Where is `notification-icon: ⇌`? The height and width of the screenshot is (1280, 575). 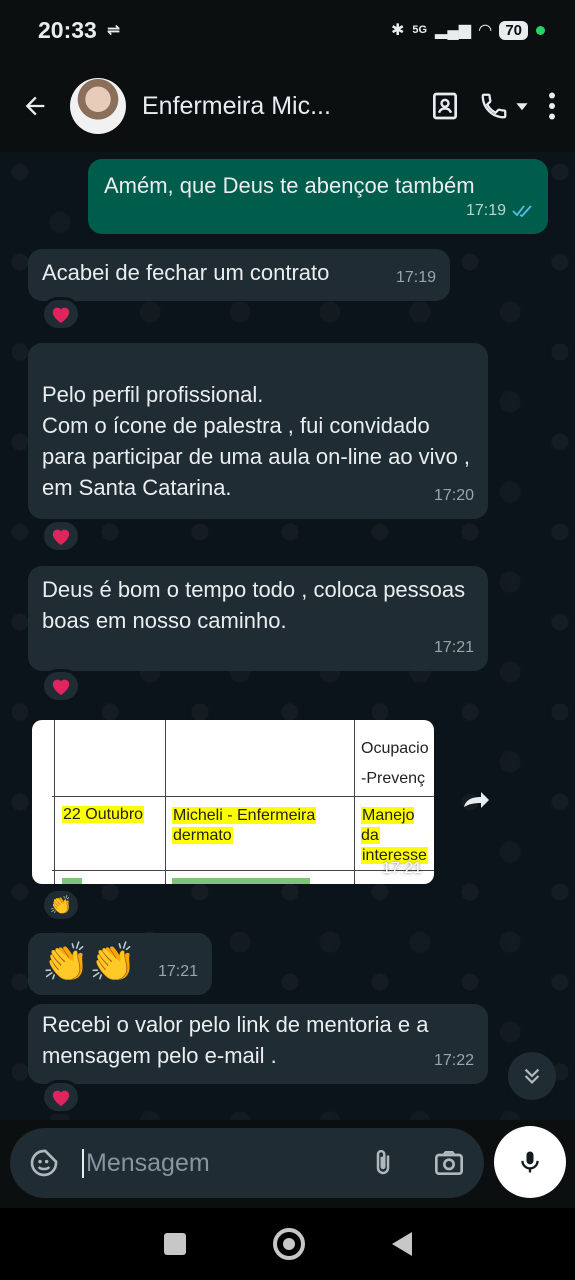
notification-icon: ⇌ is located at coordinates (113, 30).